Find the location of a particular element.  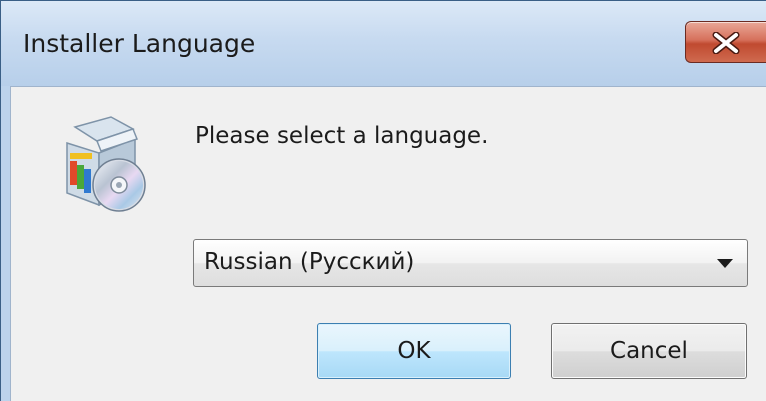

language-dropdown-value: Russian (Русский) is located at coordinates (309, 262).